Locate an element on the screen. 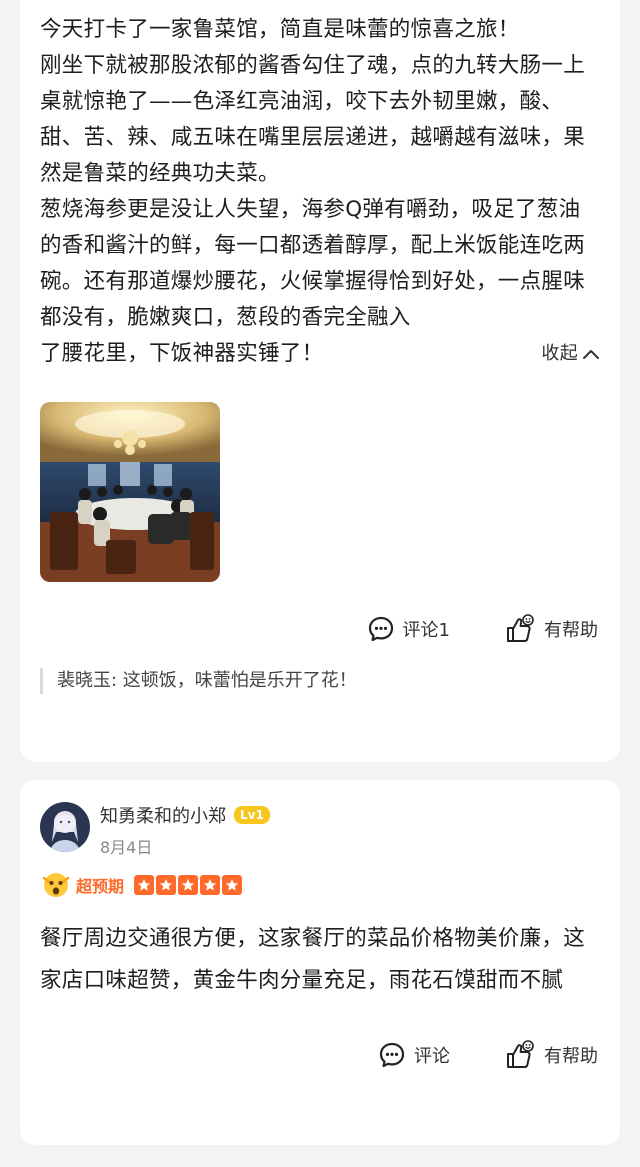 Image resolution: width=640 pixels, height=1167 pixels. review-actions: 评论 有帮助 is located at coordinates (320, 1055).